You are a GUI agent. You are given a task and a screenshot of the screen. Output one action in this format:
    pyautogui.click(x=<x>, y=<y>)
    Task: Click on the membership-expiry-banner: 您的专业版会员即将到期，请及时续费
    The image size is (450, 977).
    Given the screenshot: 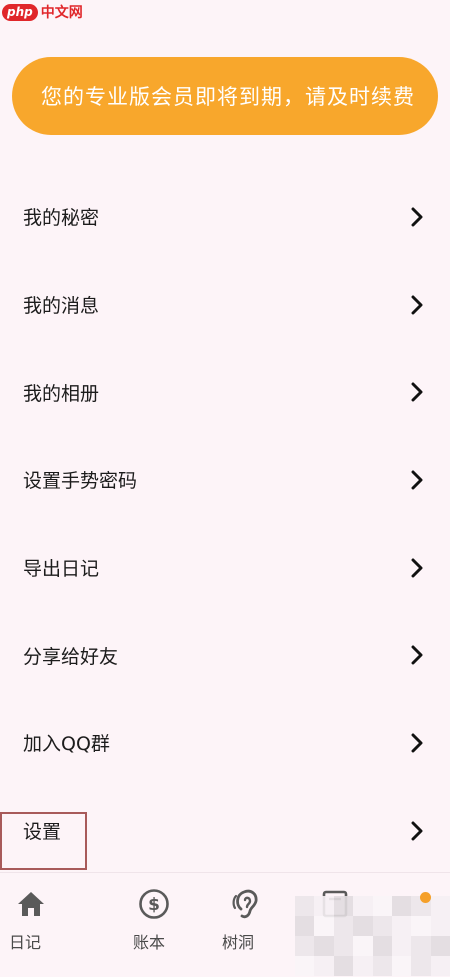 What is the action you would take?
    pyautogui.click(x=225, y=96)
    